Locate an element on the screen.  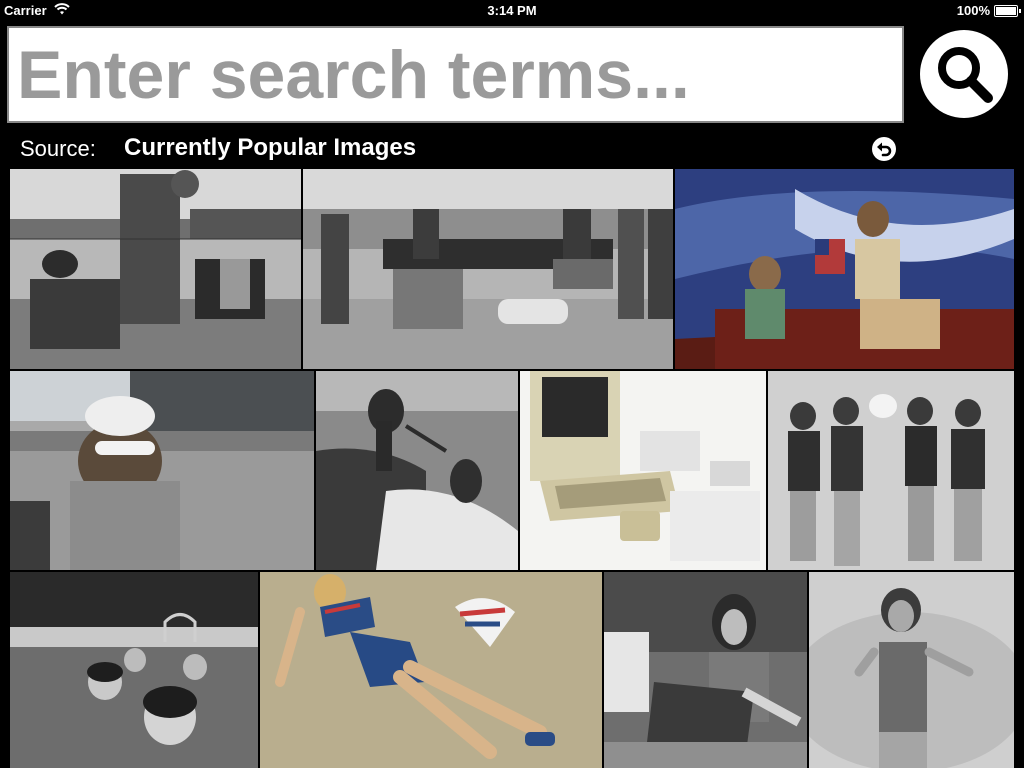
search-input is located at coordinates (455, 74).